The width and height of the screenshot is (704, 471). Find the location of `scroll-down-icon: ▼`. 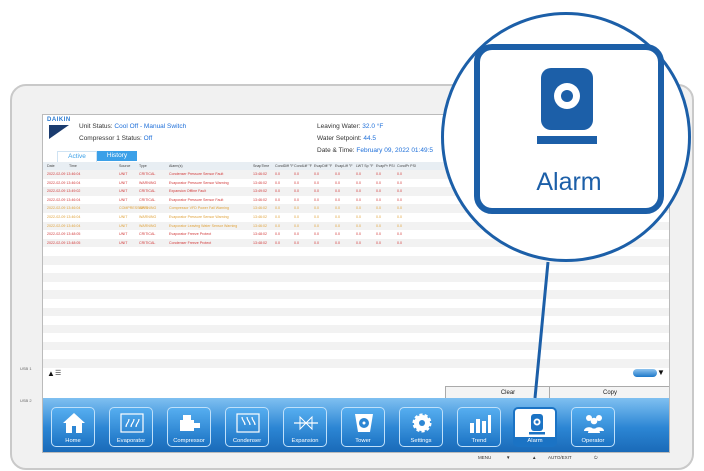

scroll-down-icon: ▼ is located at coordinates (661, 372).